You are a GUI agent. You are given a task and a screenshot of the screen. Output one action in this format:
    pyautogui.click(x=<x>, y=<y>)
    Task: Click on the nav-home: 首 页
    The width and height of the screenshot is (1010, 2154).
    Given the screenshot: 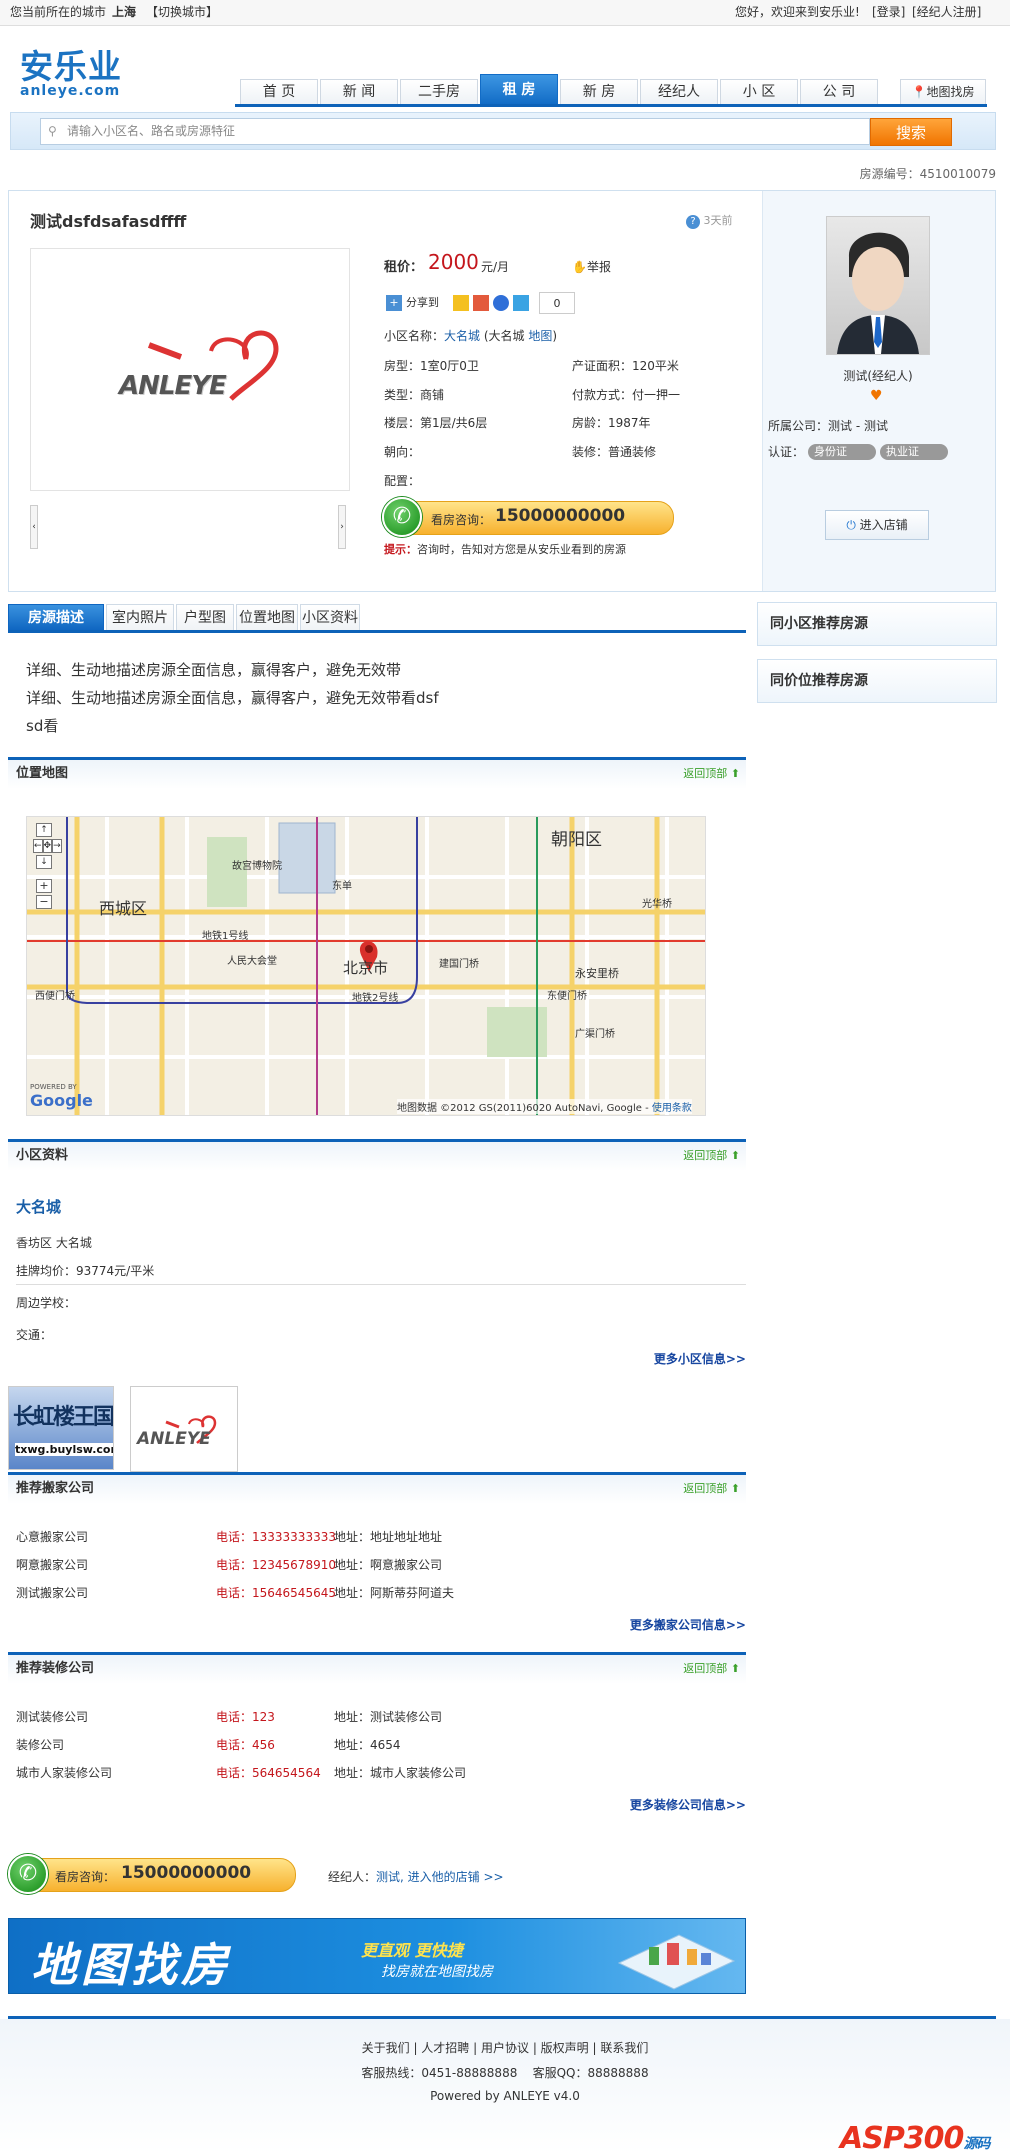 What is the action you would take?
    pyautogui.click(x=279, y=91)
    